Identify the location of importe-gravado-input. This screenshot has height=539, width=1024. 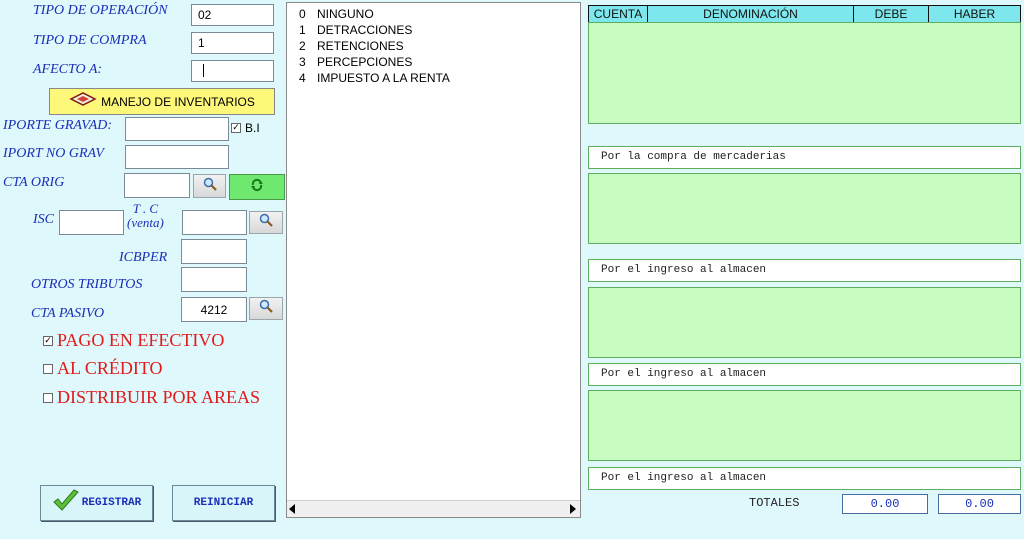
(177, 129).